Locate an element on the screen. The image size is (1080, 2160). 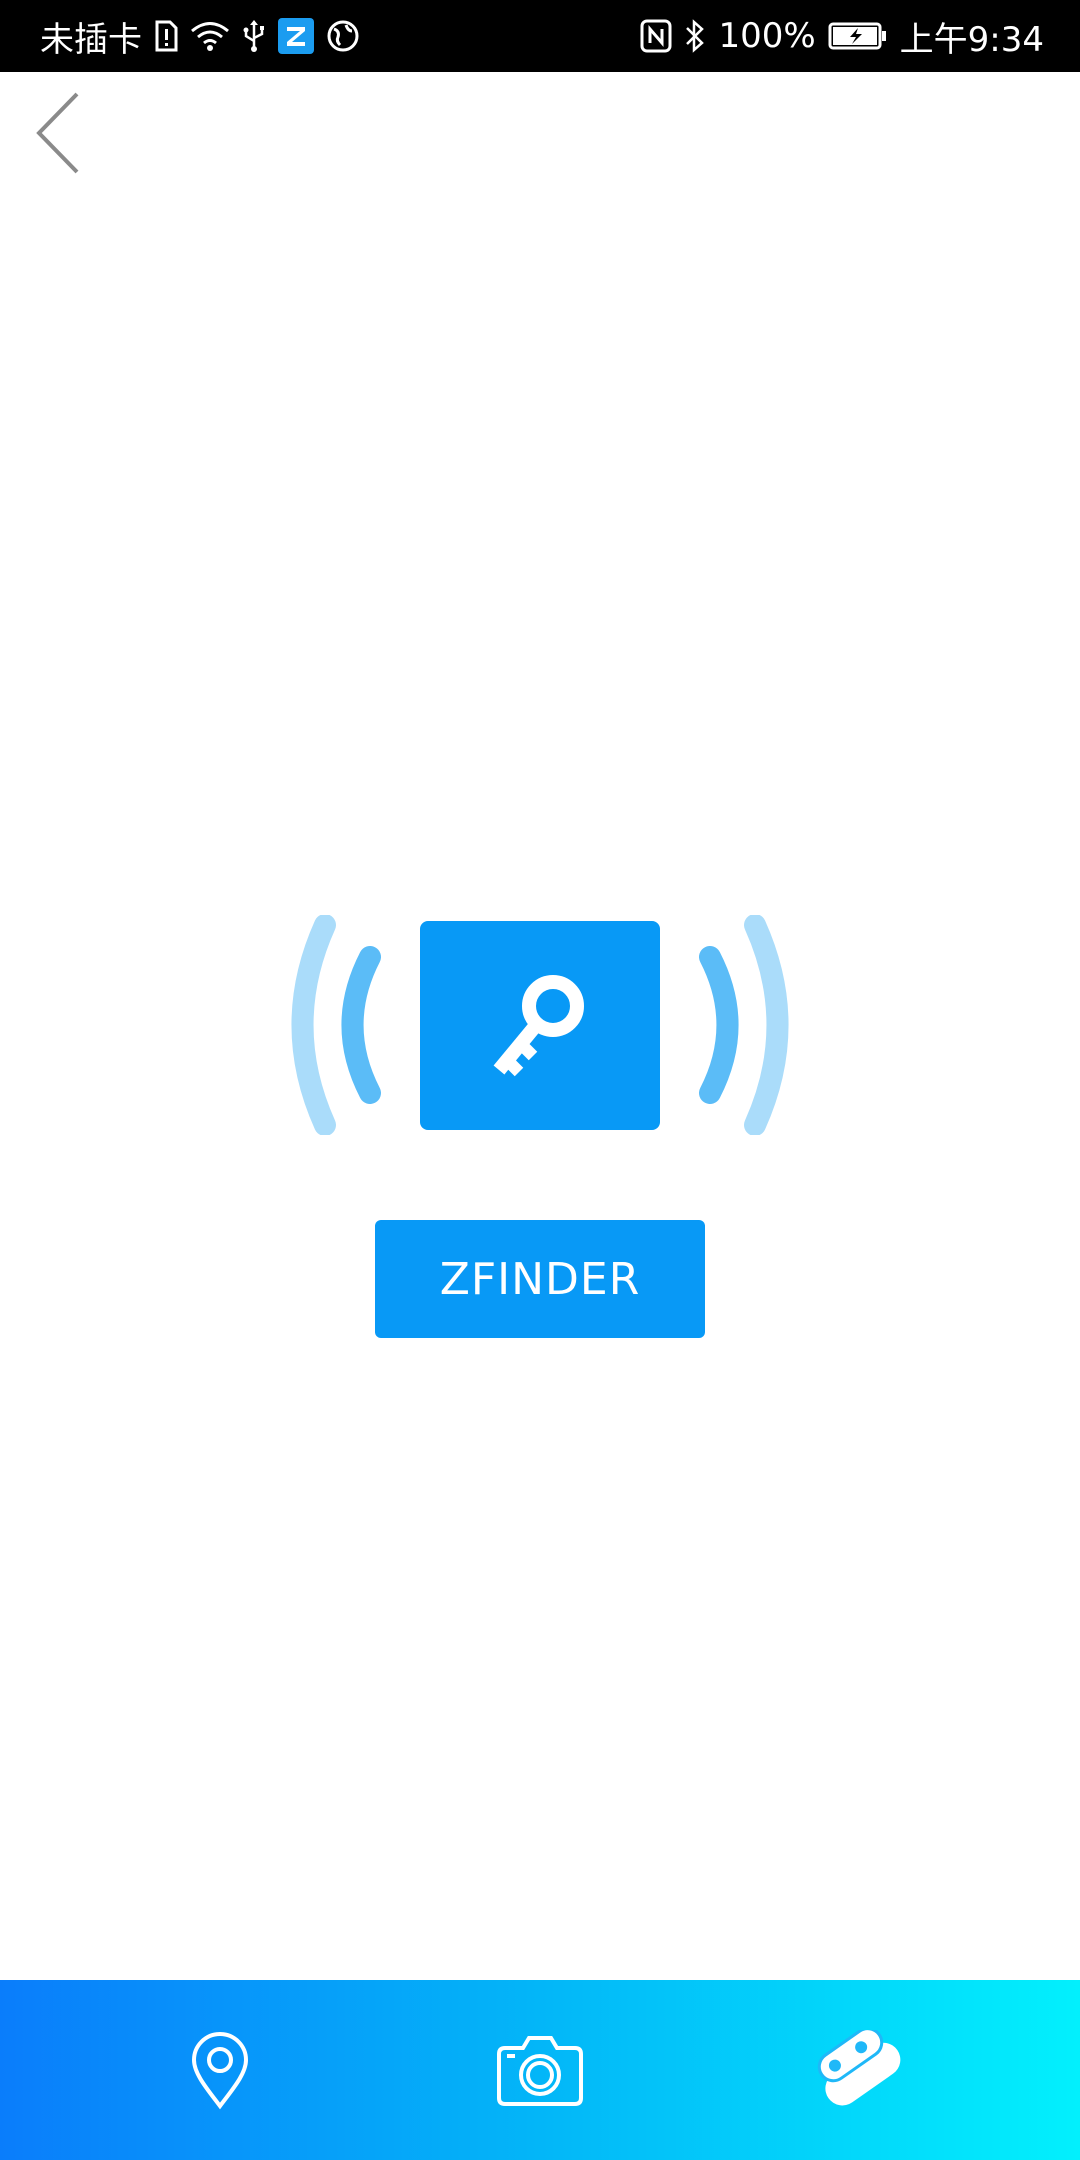
bottom-nav is located at coordinates (540, 2070).